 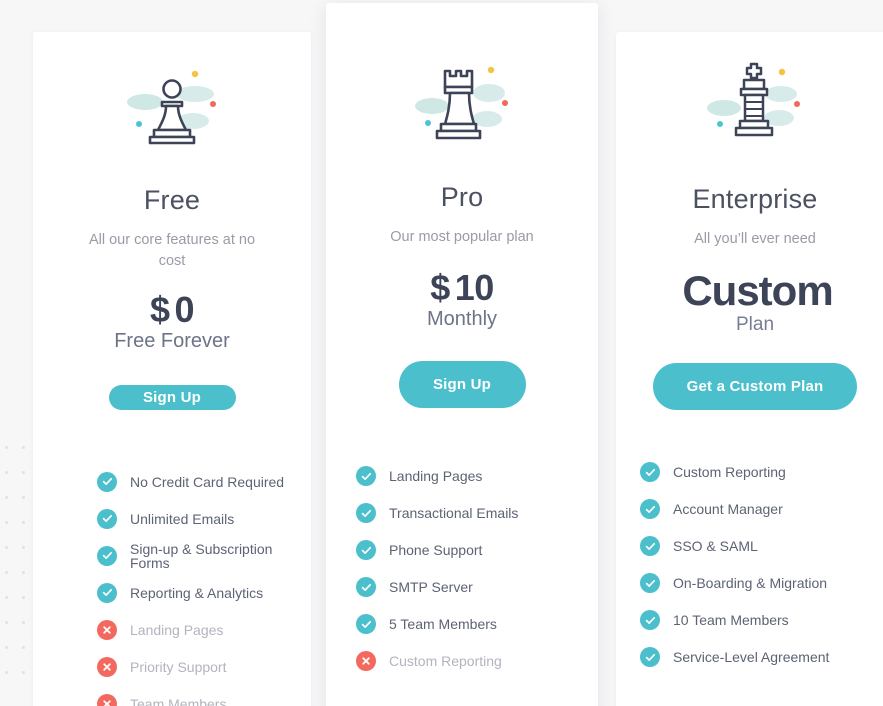 I want to click on plan-price-pro: $10 Monthly, so click(x=462, y=299).